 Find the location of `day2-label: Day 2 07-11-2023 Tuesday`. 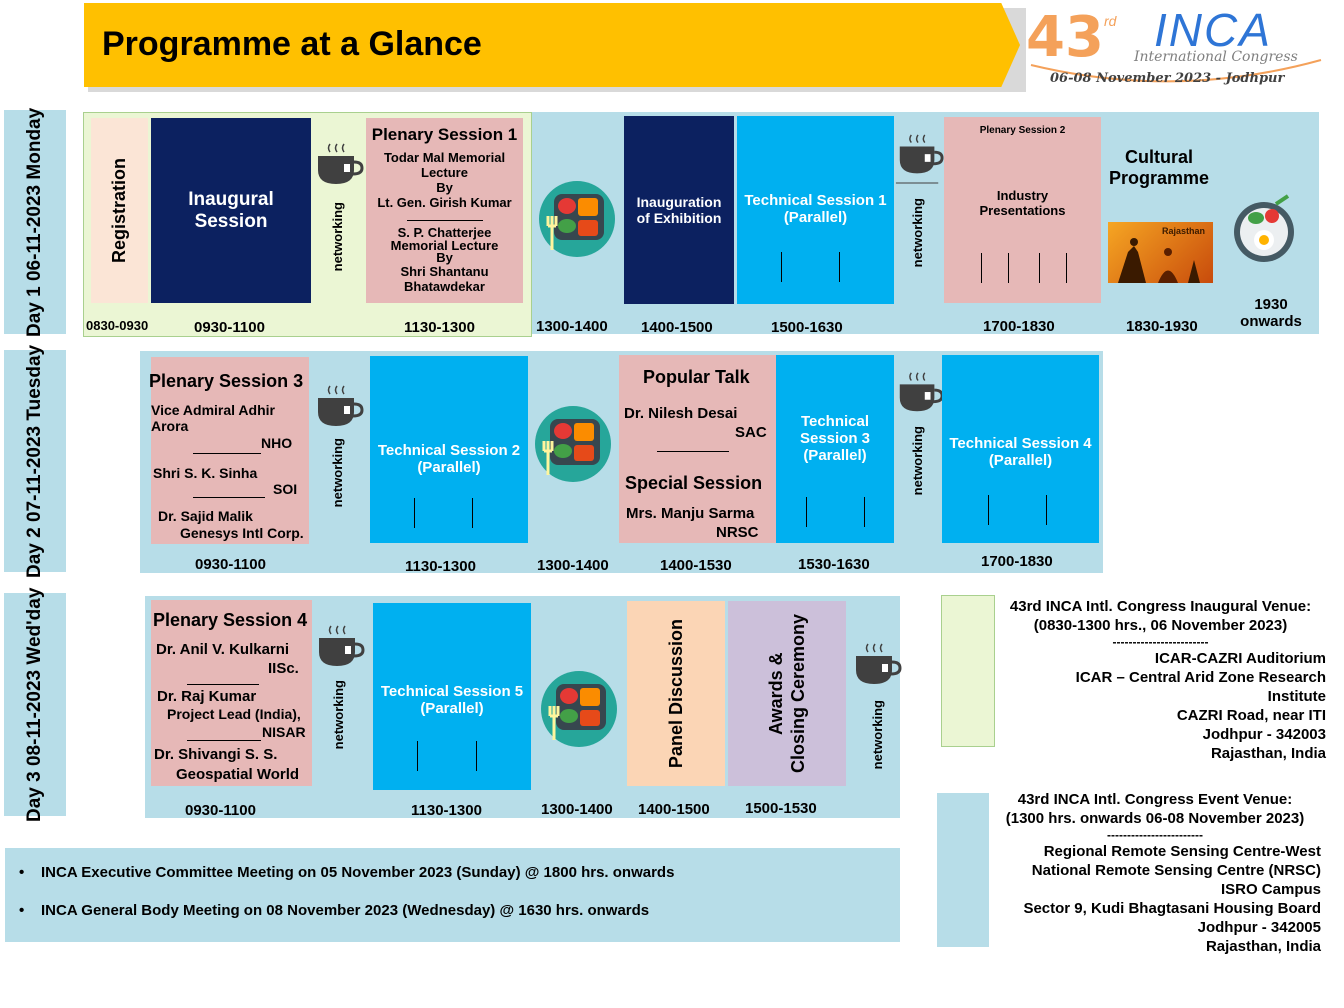

day2-label: Day 2 07-11-2023 Tuesday is located at coordinates (34, 461).